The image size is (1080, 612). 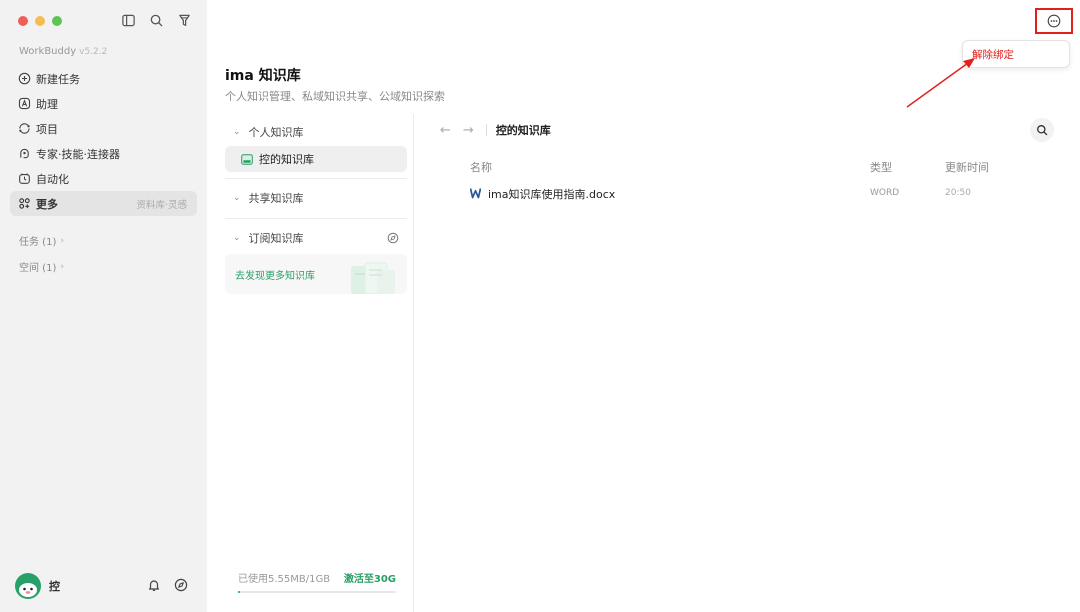 What do you see at coordinates (263, 76) in the screenshot?
I see `page-title: ima 知识库` at bounding box center [263, 76].